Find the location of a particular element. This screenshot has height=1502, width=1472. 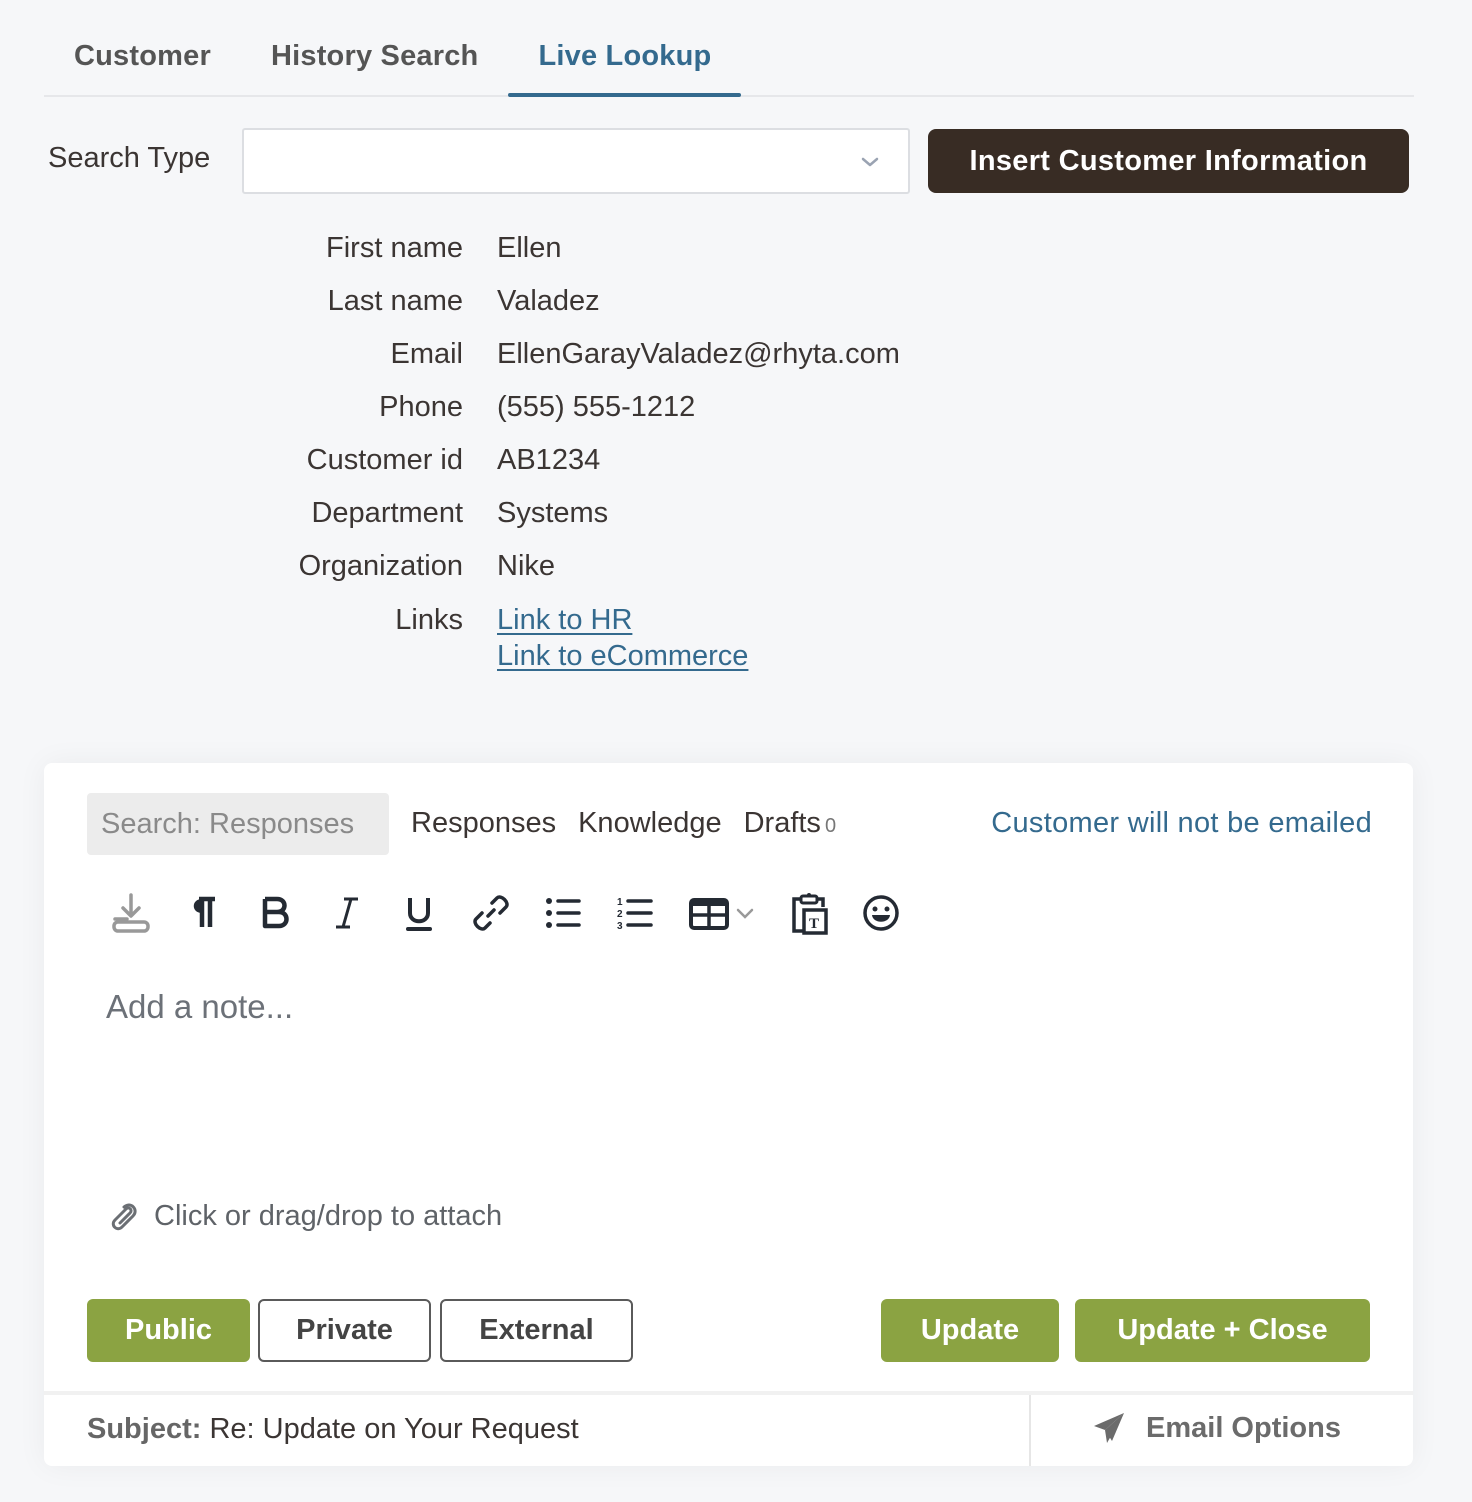

paste-text-icon: T is located at coordinates (810, 914).